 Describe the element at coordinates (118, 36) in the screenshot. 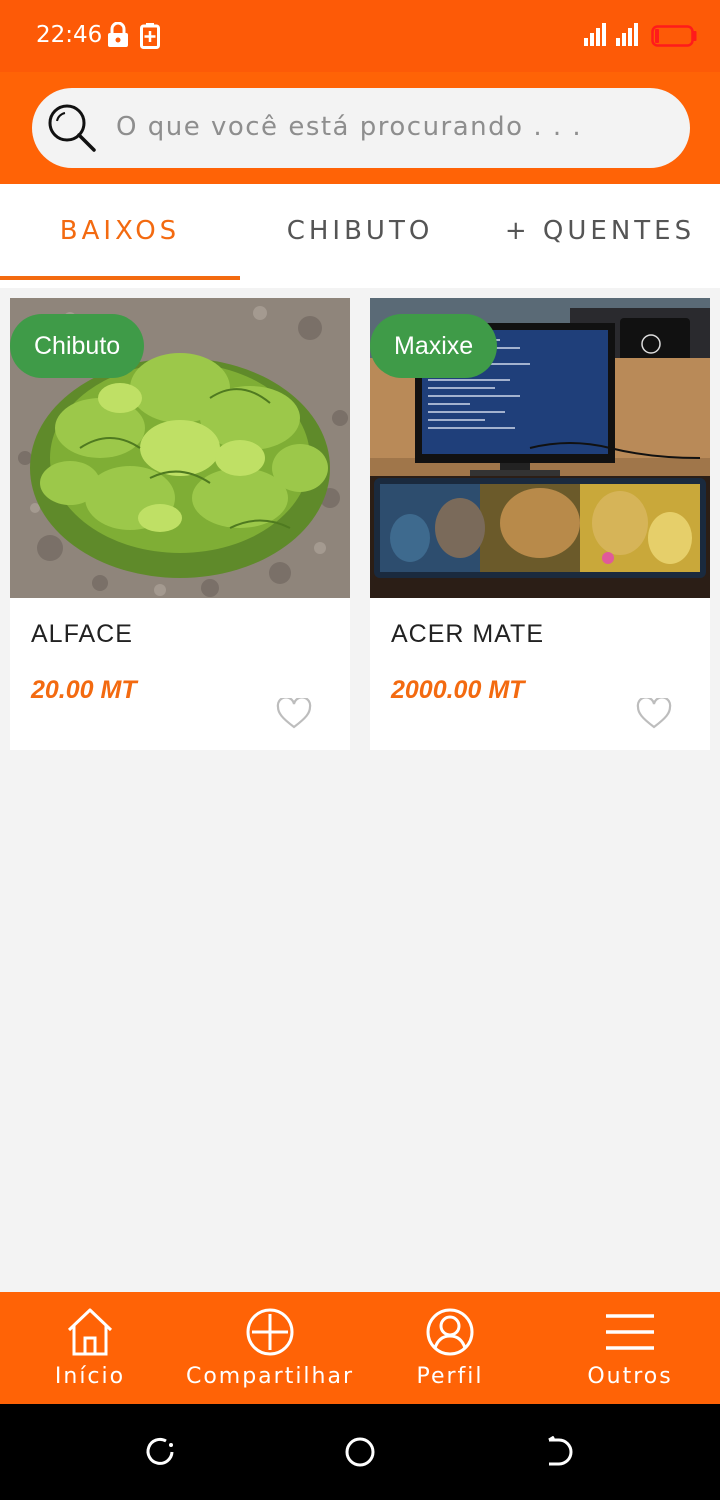

I see `lock-icon` at that location.